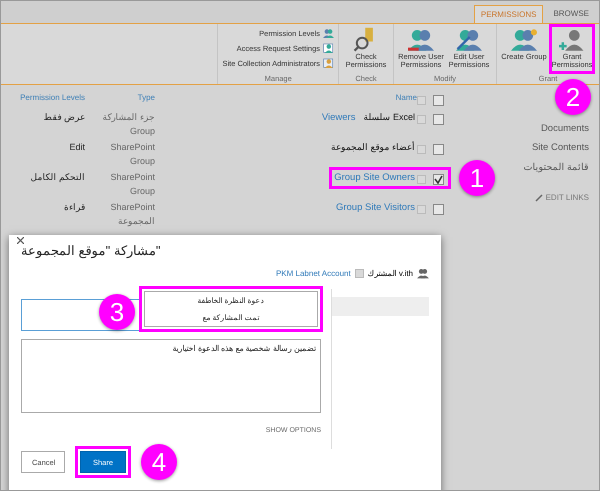 This screenshot has width=600, height=491. I want to click on group-link: Group Site Visitors, so click(375, 214).